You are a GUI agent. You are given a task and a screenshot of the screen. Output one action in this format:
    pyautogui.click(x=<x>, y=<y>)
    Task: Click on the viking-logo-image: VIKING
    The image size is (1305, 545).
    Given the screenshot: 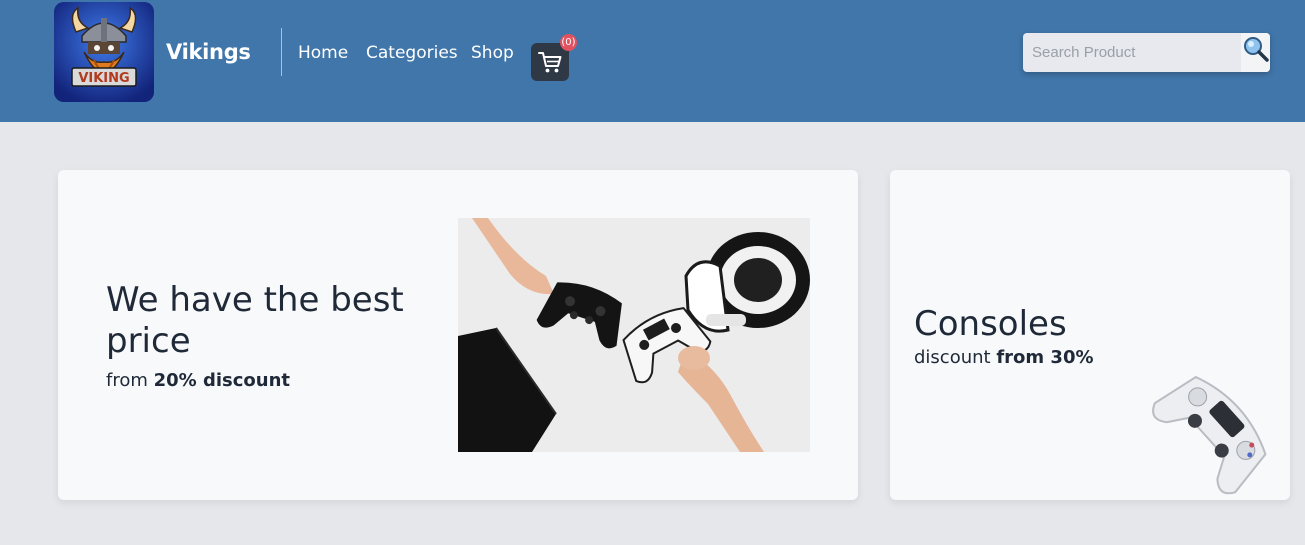 What is the action you would take?
    pyautogui.click(x=104, y=52)
    